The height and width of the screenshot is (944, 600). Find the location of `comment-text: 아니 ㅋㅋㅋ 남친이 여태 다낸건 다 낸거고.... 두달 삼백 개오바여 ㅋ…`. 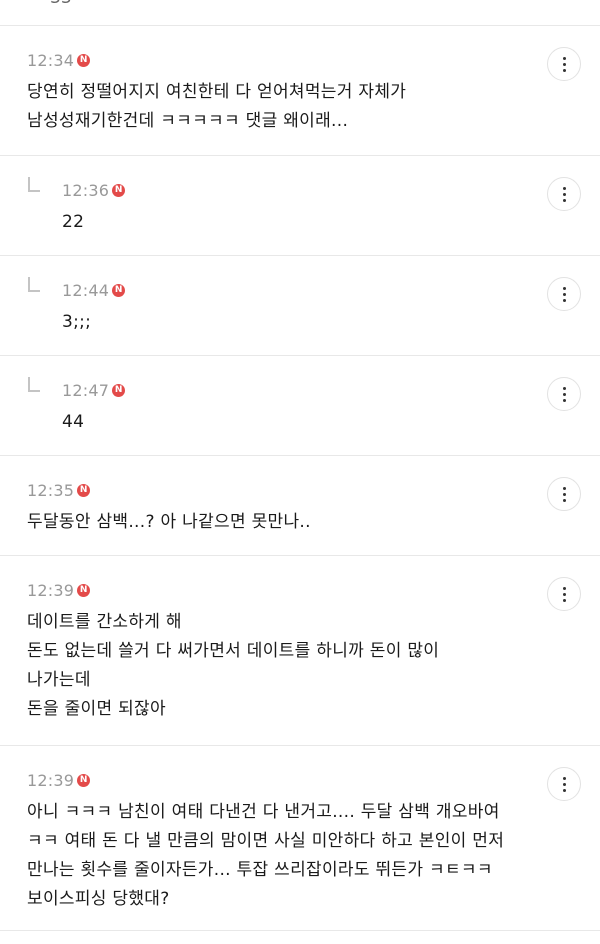

comment-text: 아니 ㅋㅋㅋ 남친이 여태 다낸건 다 낸거고.... 두달 삼백 개오바여 ㅋ… is located at coordinates (266, 855).